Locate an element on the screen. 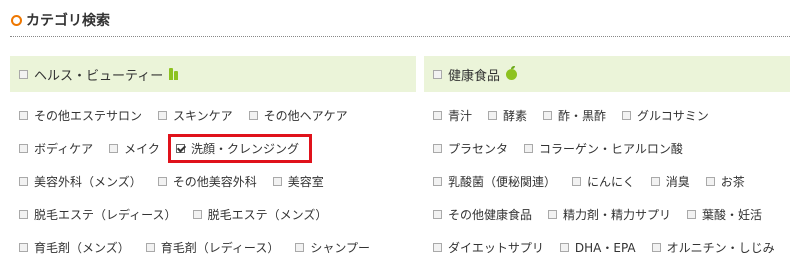 The image size is (800, 264). subcategory-option: DHA・EPA is located at coordinates (597, 247).